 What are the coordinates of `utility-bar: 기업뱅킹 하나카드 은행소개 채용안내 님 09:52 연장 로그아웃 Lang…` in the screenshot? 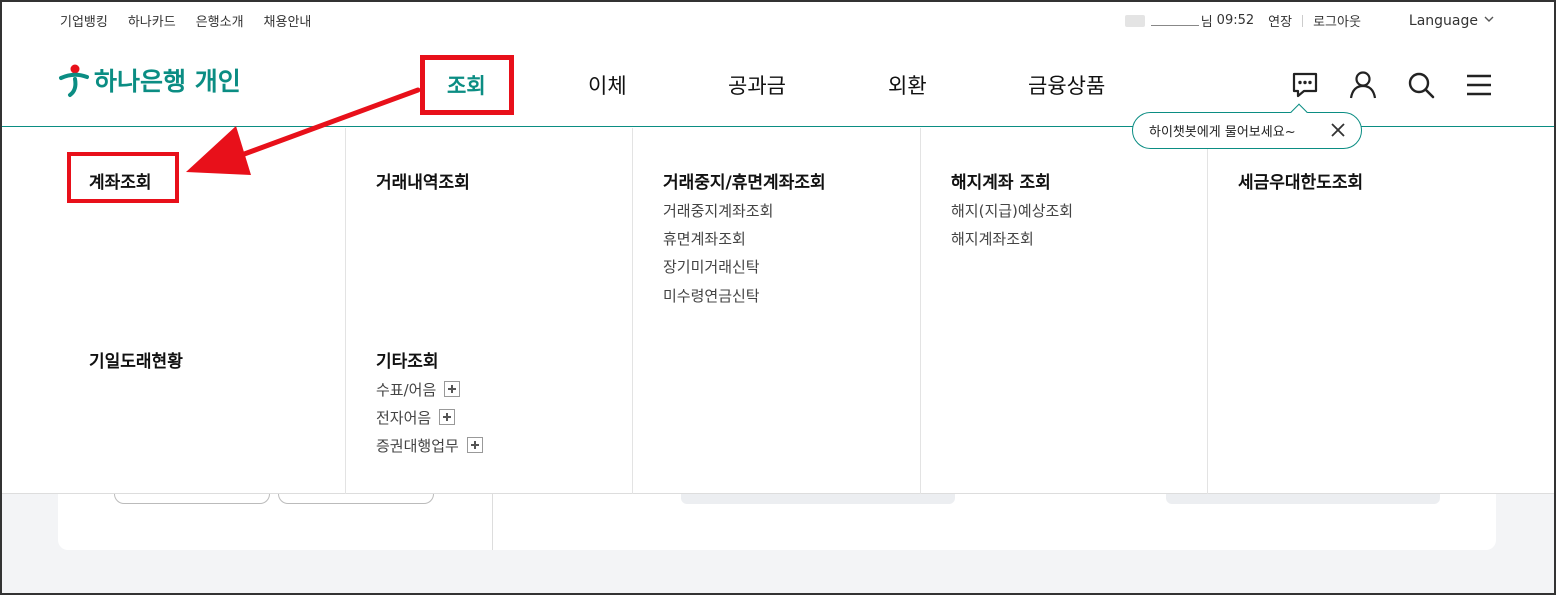 It's located at (778, 21).